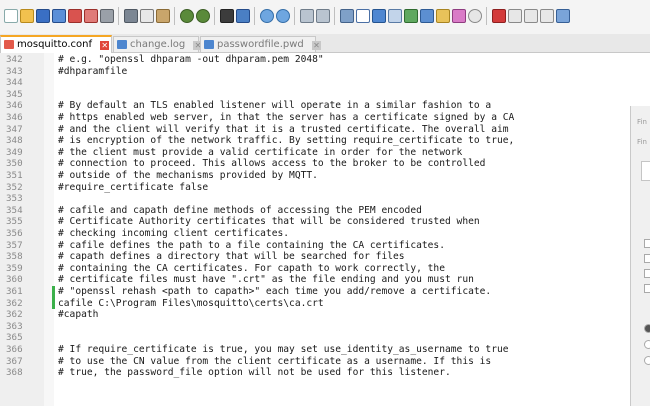 Image resolution: width=650 pixels, height=406 pixels. What do you see at coordinates (283, 16) in the screenshot?
I see `zoom-out-icon` at bounding box center [283, 16].